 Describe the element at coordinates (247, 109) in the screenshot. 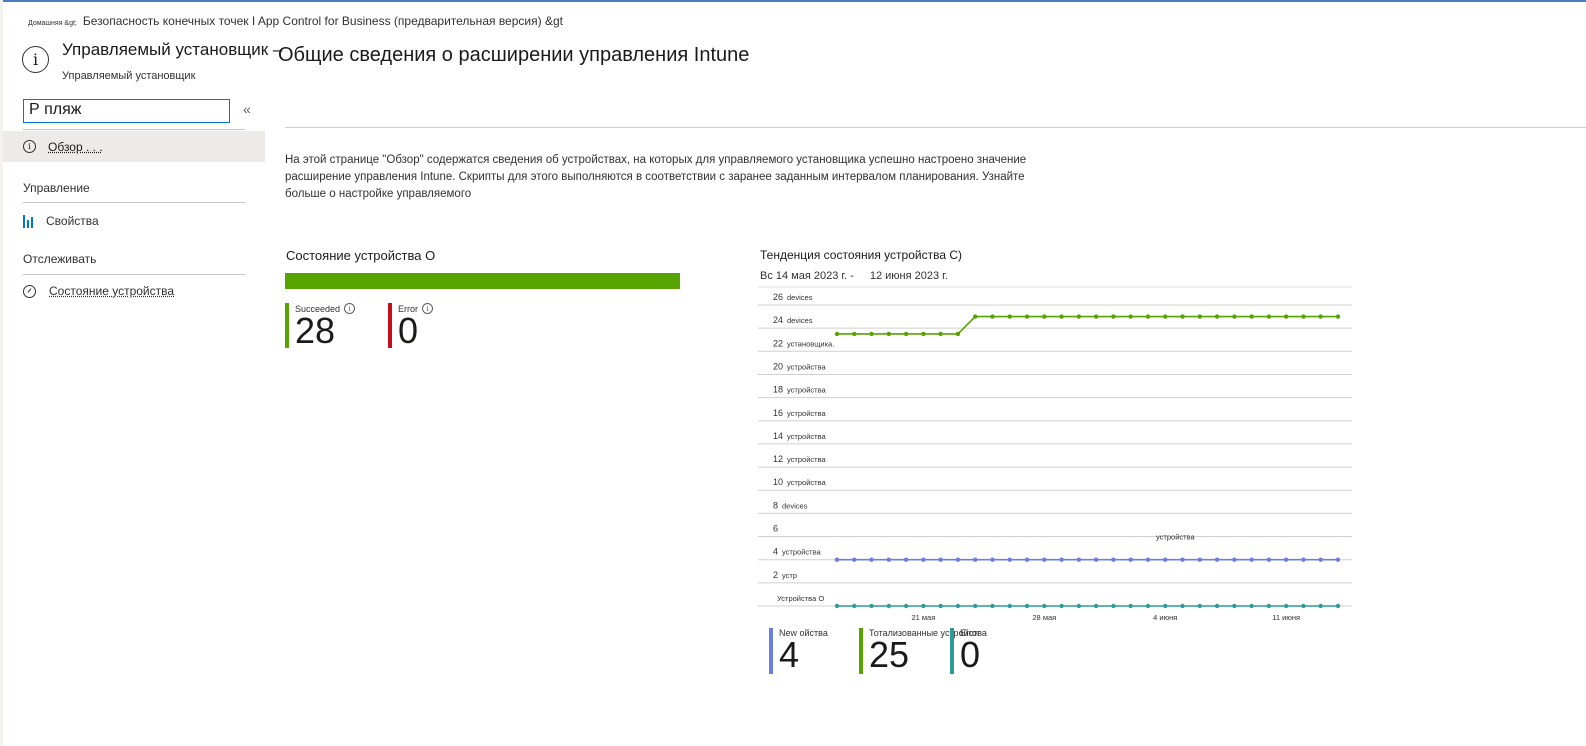

I see `collapse-sidebar-button: «` at that location.